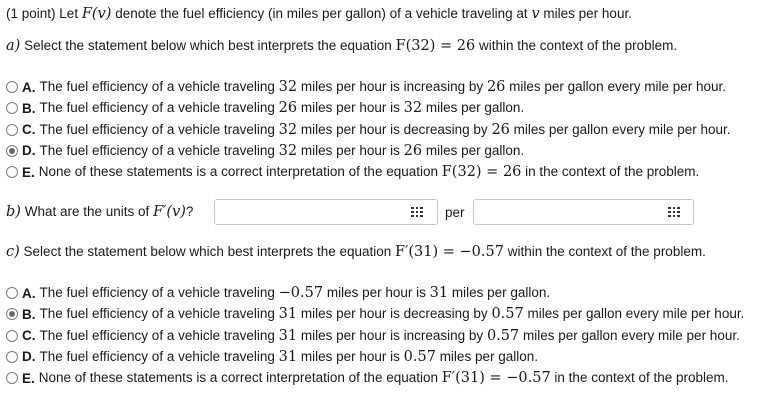  Describe the element at coordinates (29, 336) in the screenshot. I see `option-label: C.` at that location.